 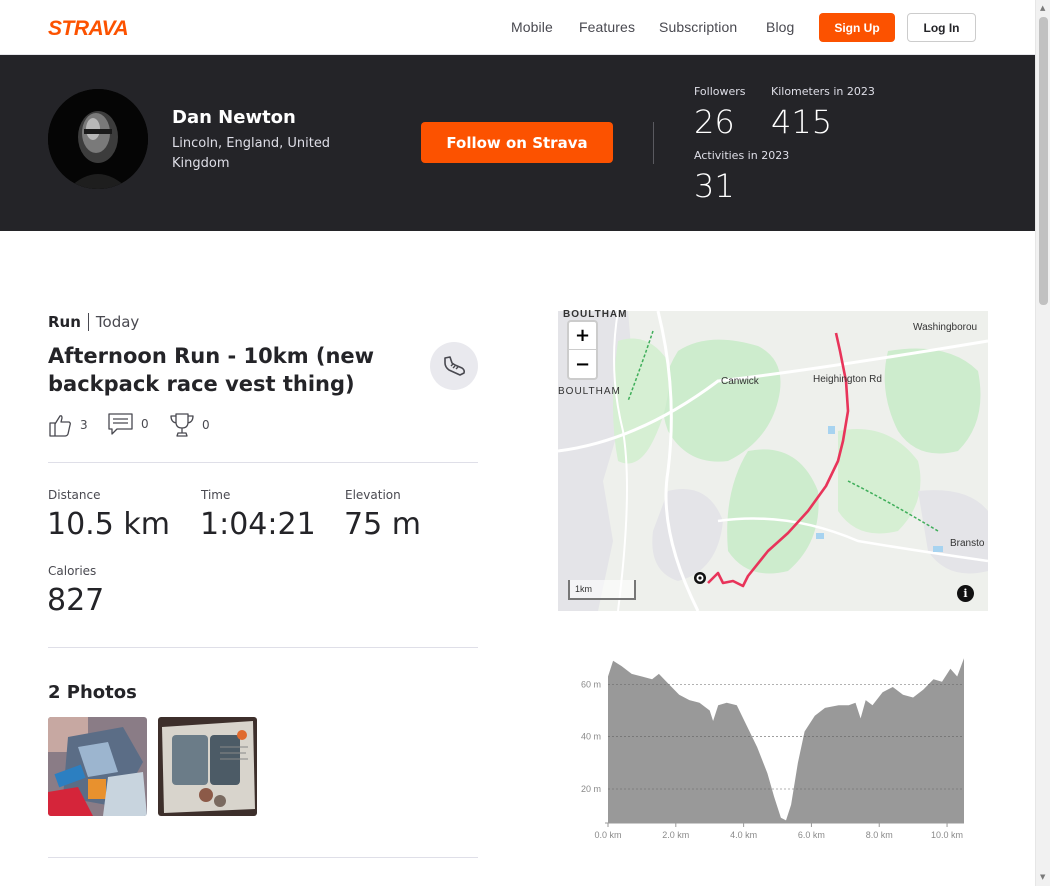 What do you see at coordinates (1042, 8) in the screenshot?
I see `scroll-up-arrow: ▲` at bounding box center [1042, 8].